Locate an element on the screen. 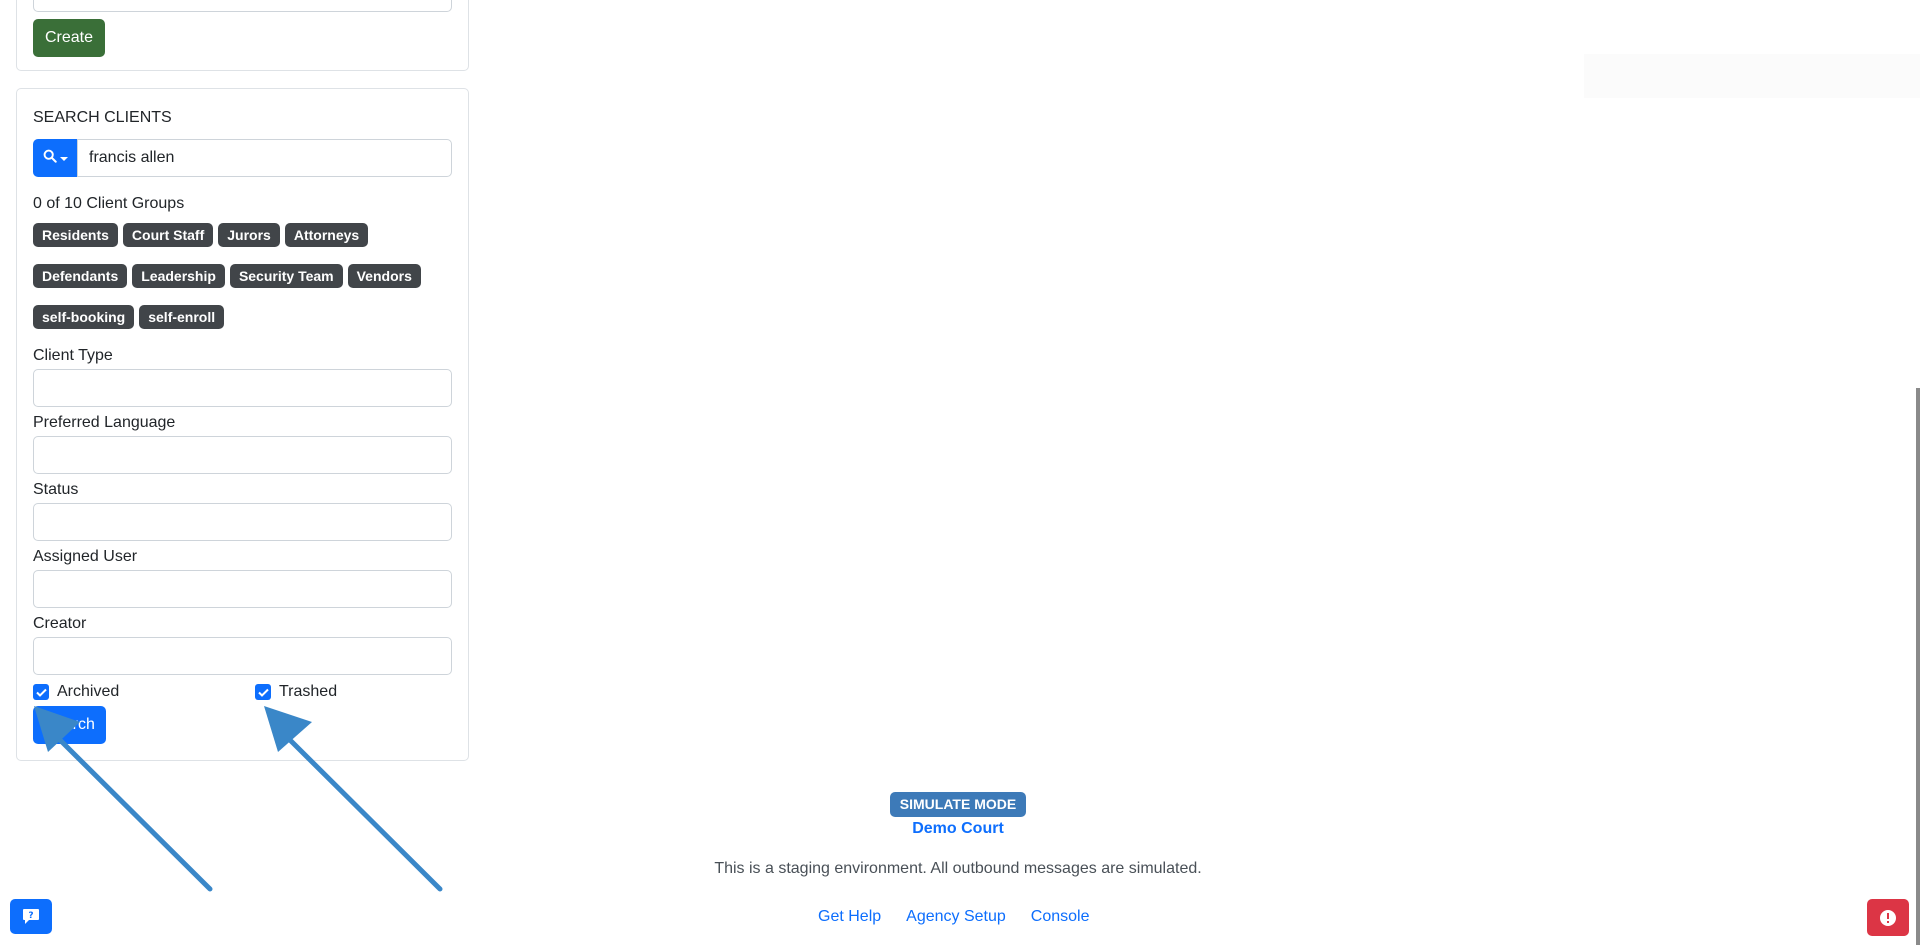 Image resolution: width=1920 pixels, height=945 pixels. assigned-user-label: Assigned User is located at coordinates (85, 556).